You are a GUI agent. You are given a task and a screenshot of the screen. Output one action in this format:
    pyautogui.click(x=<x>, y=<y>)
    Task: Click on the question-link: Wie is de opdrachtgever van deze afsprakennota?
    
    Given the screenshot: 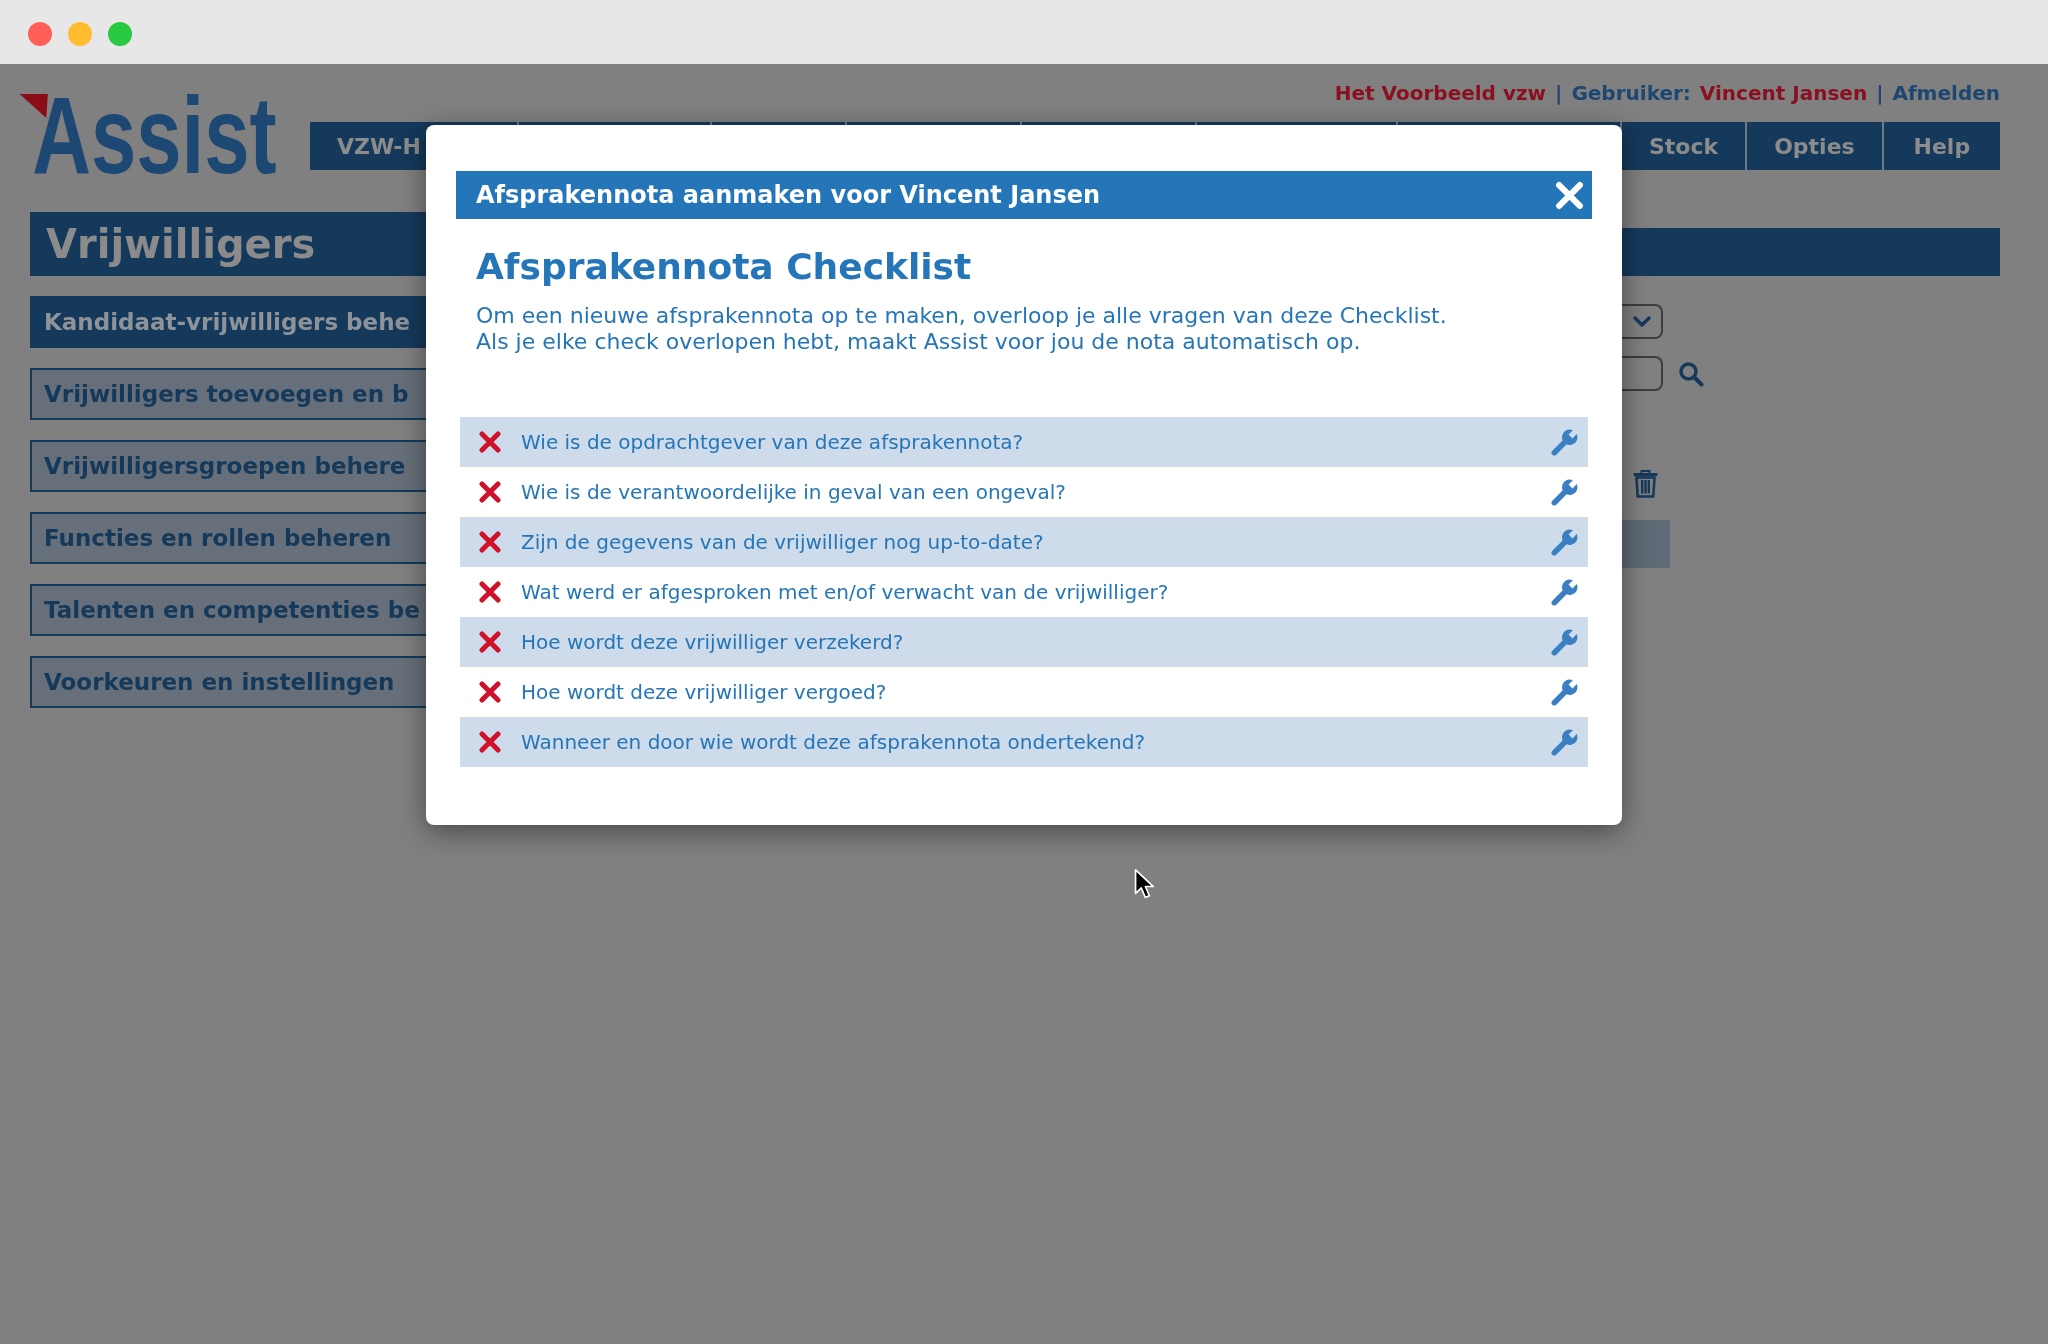 What is the action you would take?
    pyautogui.click(x=1036, y=442)
    